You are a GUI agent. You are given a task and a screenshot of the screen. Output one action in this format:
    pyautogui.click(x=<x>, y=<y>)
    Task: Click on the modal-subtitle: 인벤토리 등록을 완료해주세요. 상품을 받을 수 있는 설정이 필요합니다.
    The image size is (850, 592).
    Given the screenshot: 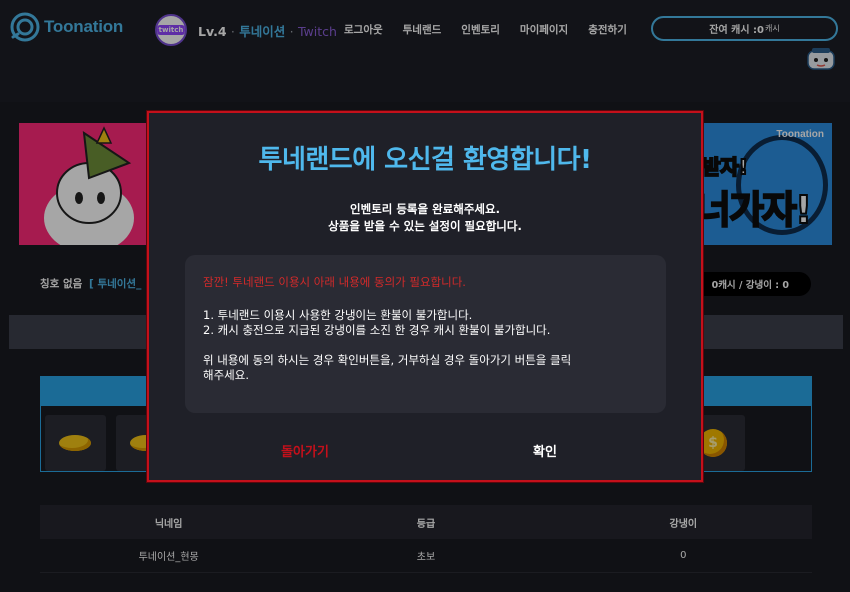 What is the action you would take?
    pyautogui.click(x=425, y=218)
    